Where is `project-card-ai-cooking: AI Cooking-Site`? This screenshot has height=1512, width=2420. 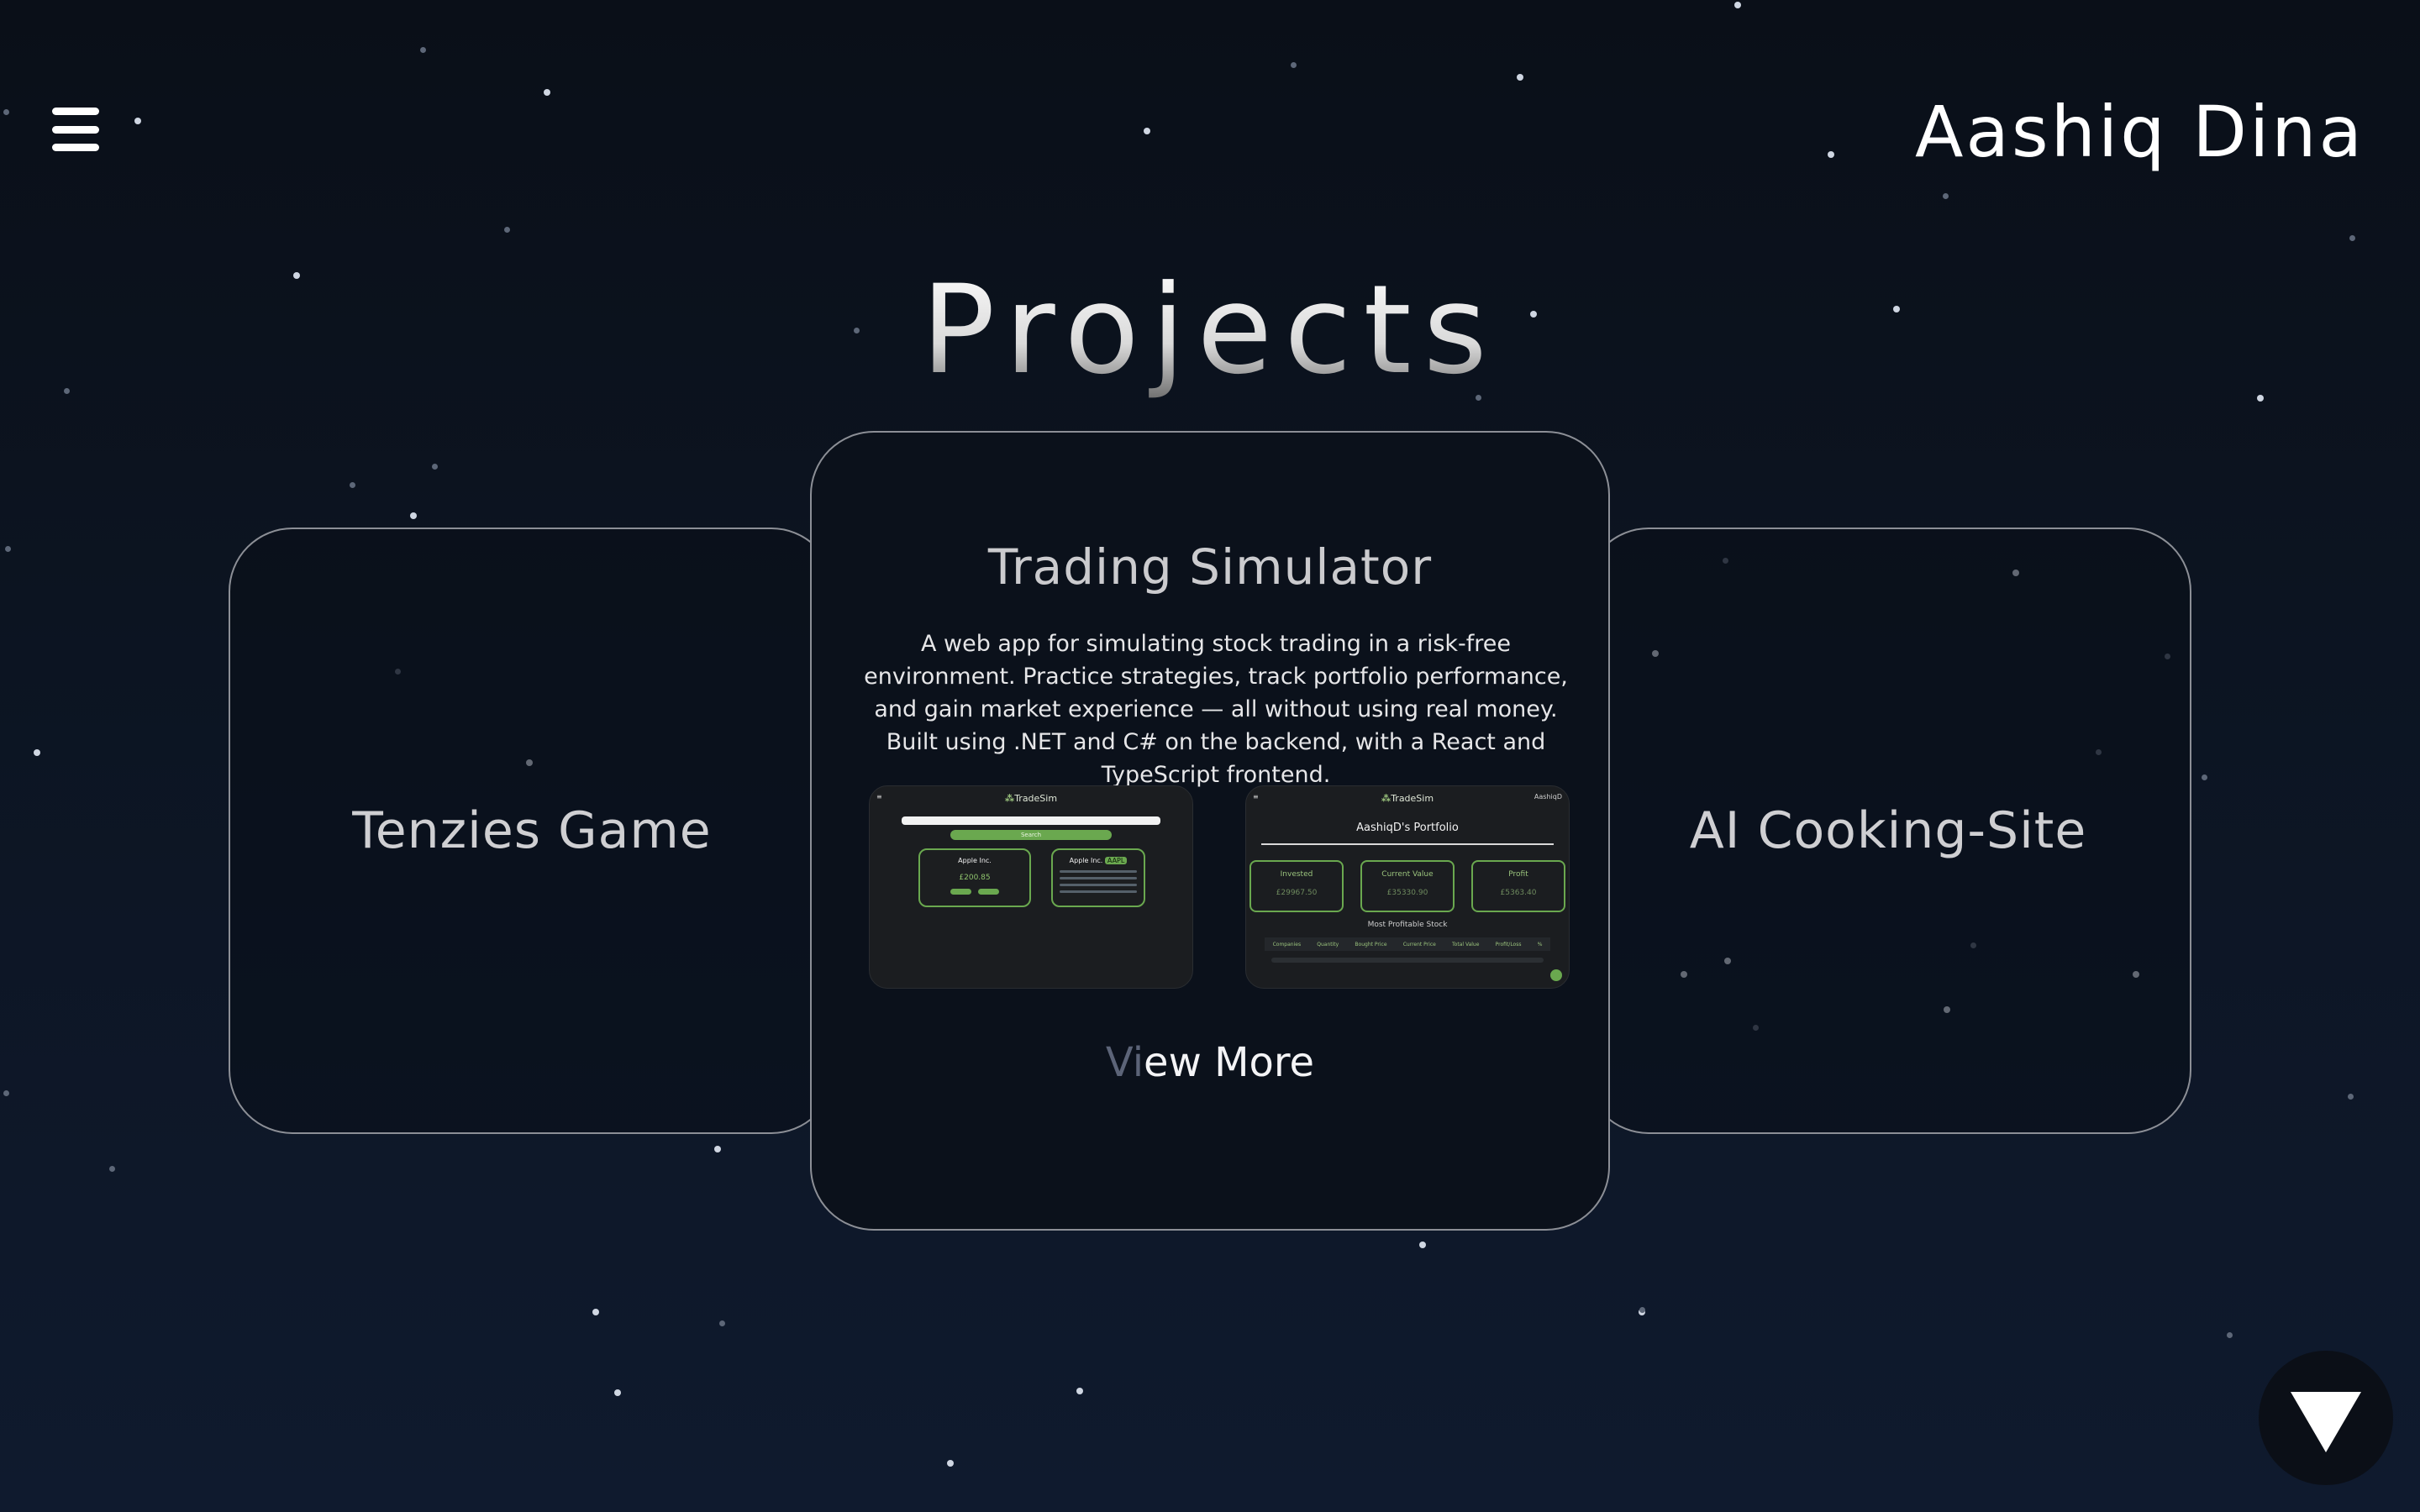 project-card-ai-cooking: AI Cooking-Site is located at coordinates (1888, 831).